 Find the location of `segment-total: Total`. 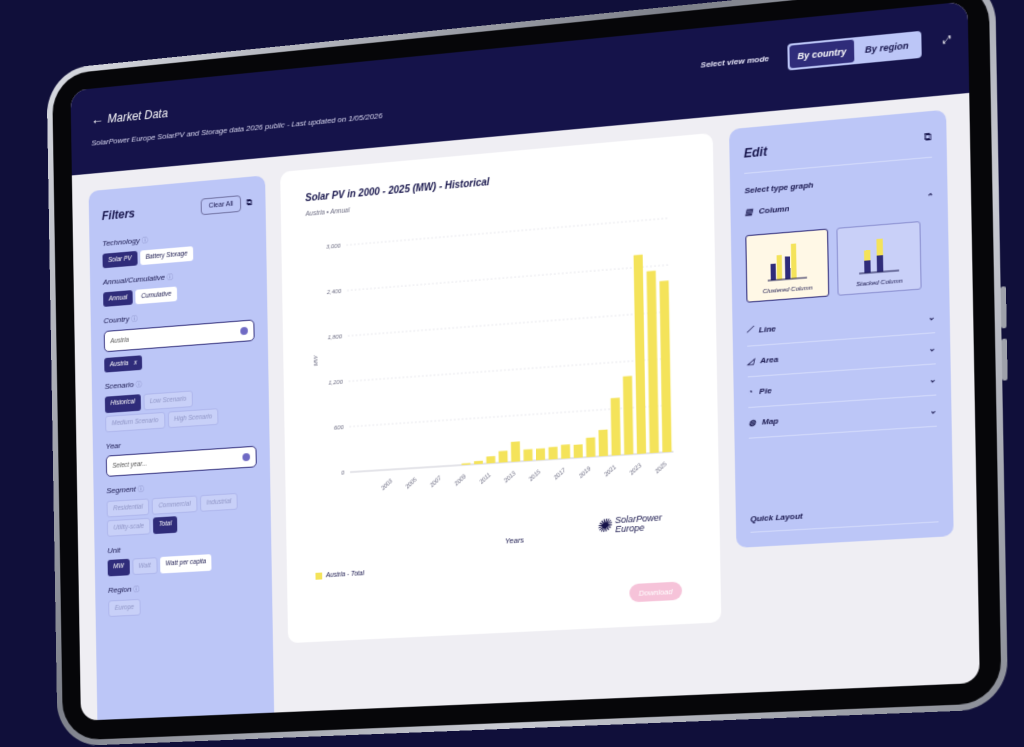

segment-total: Total is located at coordinates (165, 525).